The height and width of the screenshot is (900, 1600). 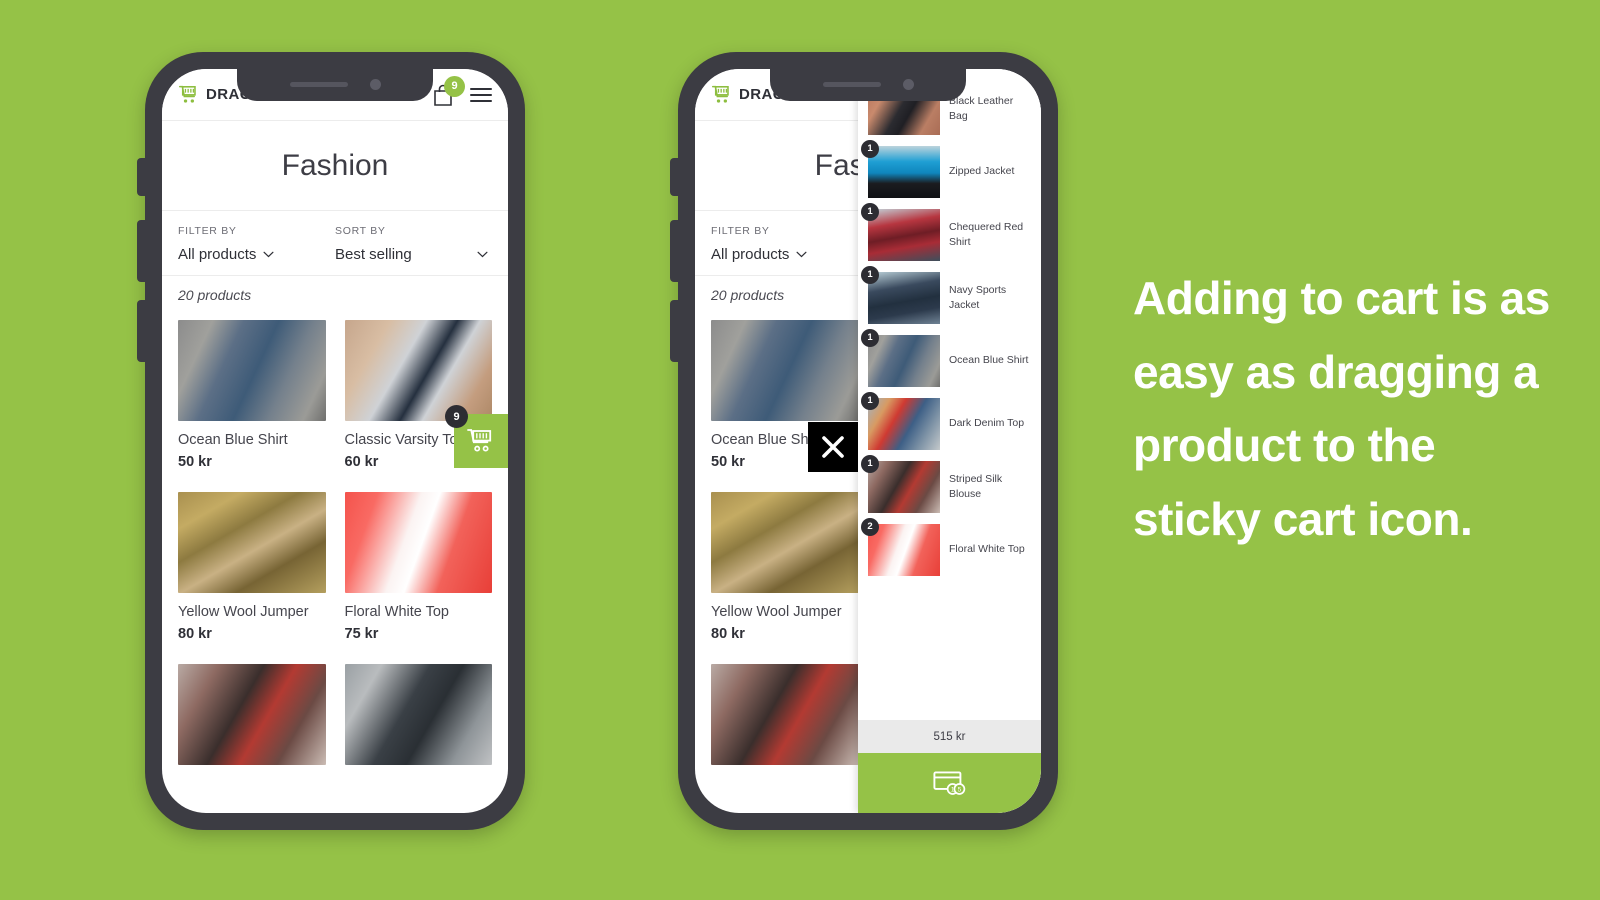 I want to click on product-price: 75 kr, so click(x=361, y=634).